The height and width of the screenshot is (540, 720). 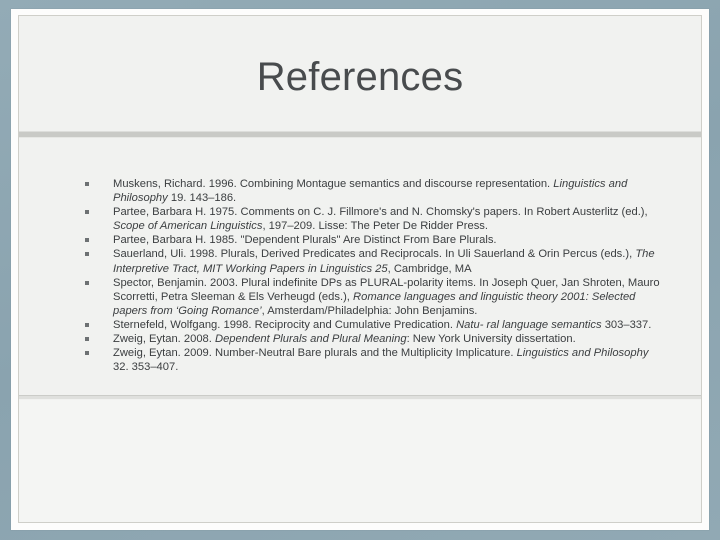 I want to click on reference-title-italic: Dependent Plurals and Plural Meaning, so click(x=311, y=339).